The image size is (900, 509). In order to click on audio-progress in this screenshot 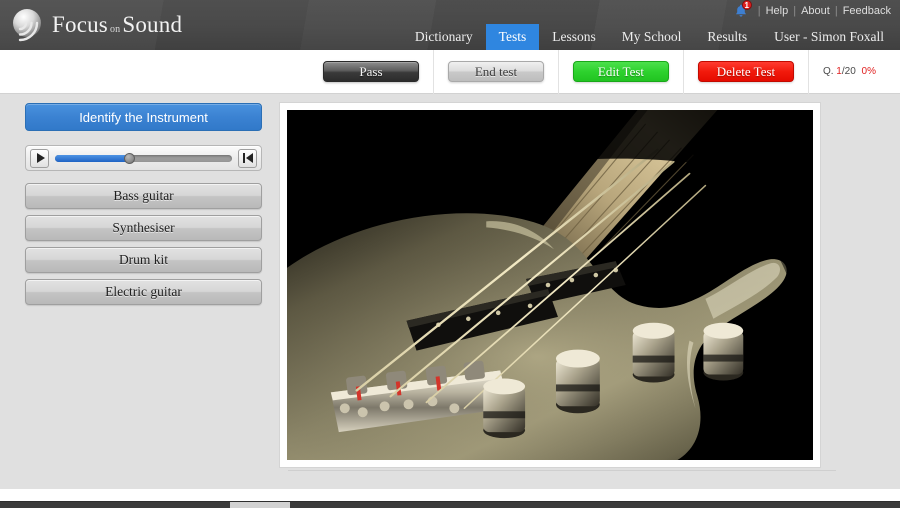, I will do `click(143, 158)`.